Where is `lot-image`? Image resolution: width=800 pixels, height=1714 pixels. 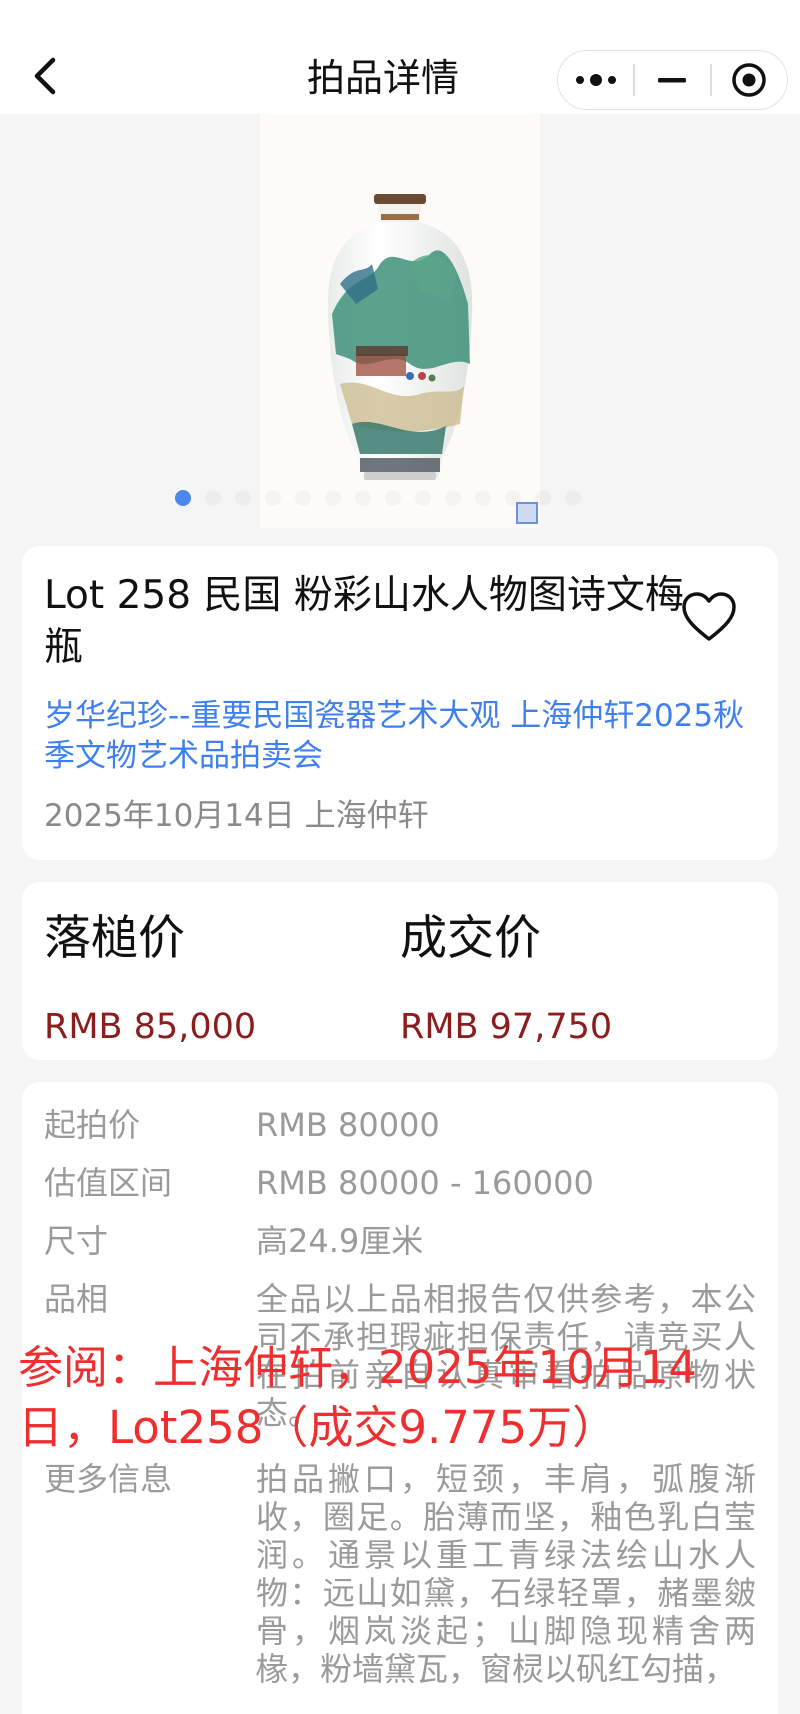 lot-image is located at coordinates (400, 321).